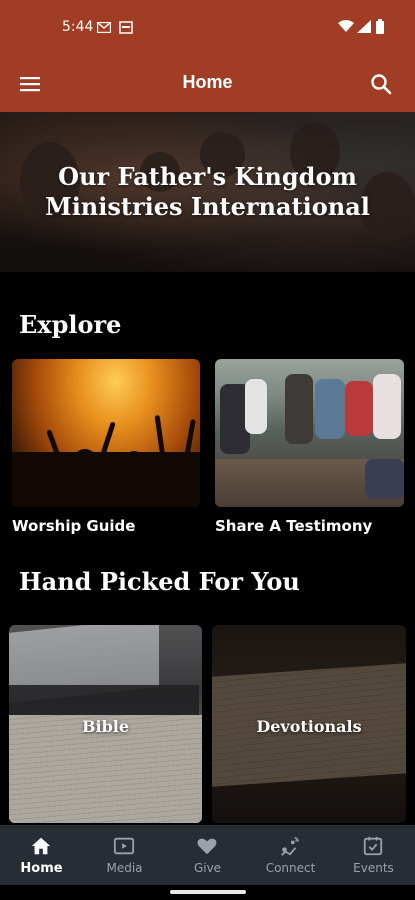  I want to click on search-icon, so click(381, 84).